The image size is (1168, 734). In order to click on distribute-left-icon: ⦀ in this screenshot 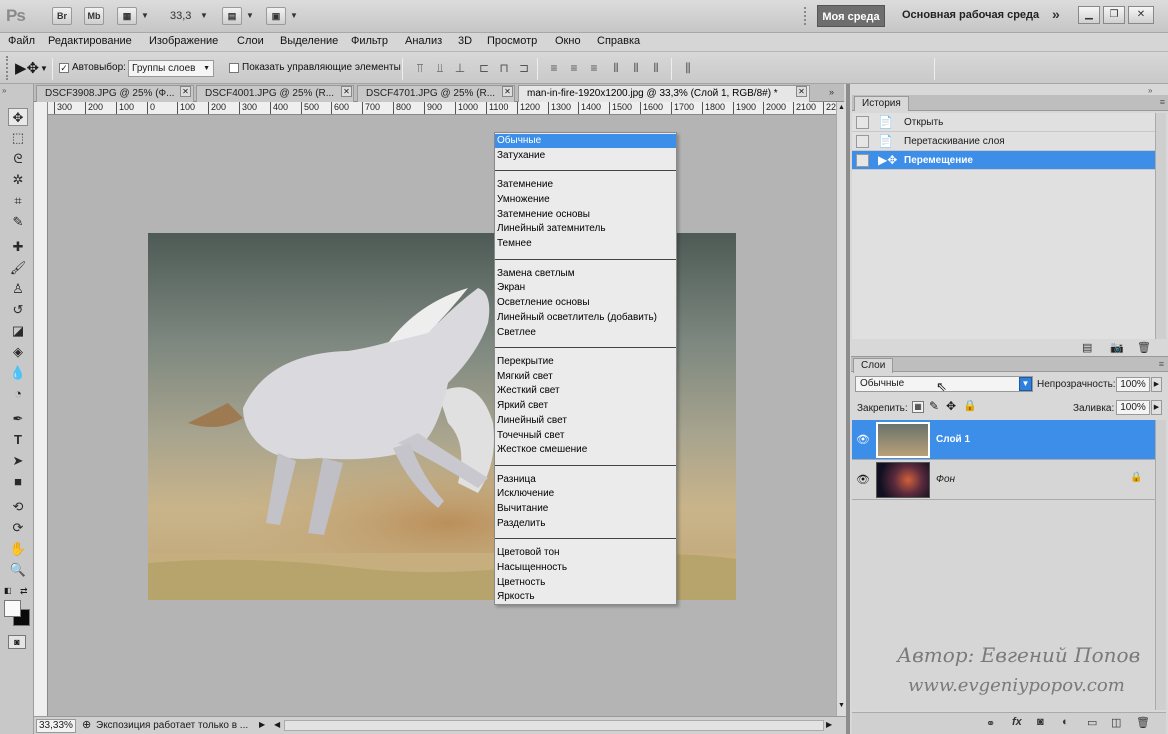, I will do `click(616, 68)`.